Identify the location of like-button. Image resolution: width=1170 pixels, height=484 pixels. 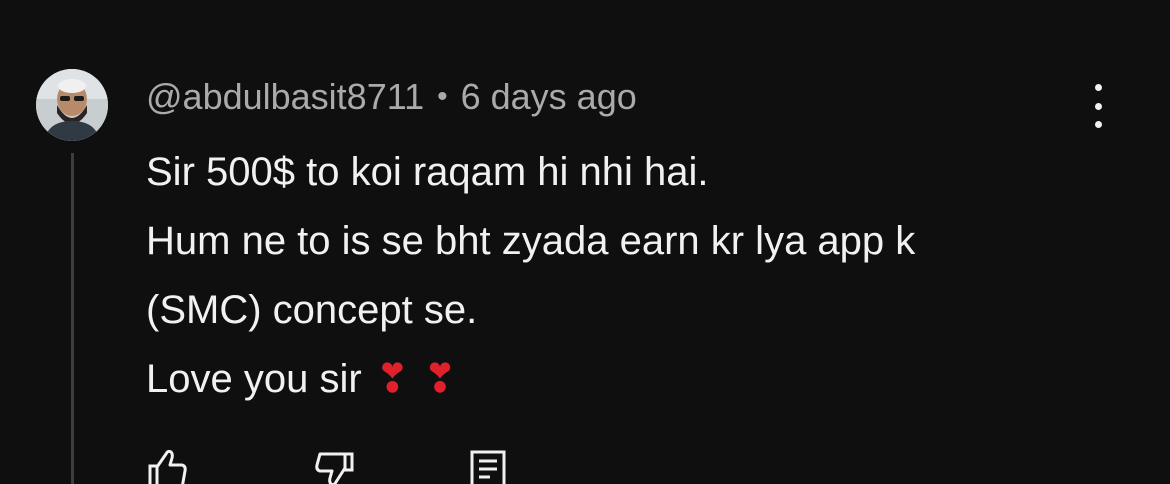
(167, 465).